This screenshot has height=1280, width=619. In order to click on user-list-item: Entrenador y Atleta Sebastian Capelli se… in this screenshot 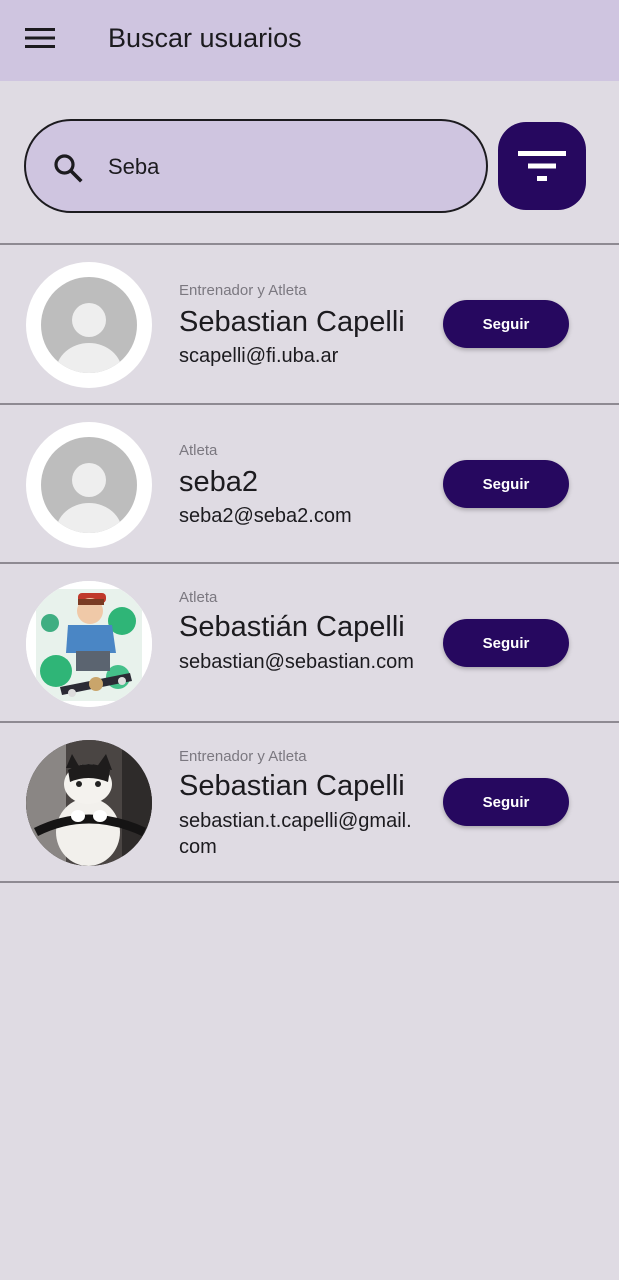, I will do `click(309, 802)`.